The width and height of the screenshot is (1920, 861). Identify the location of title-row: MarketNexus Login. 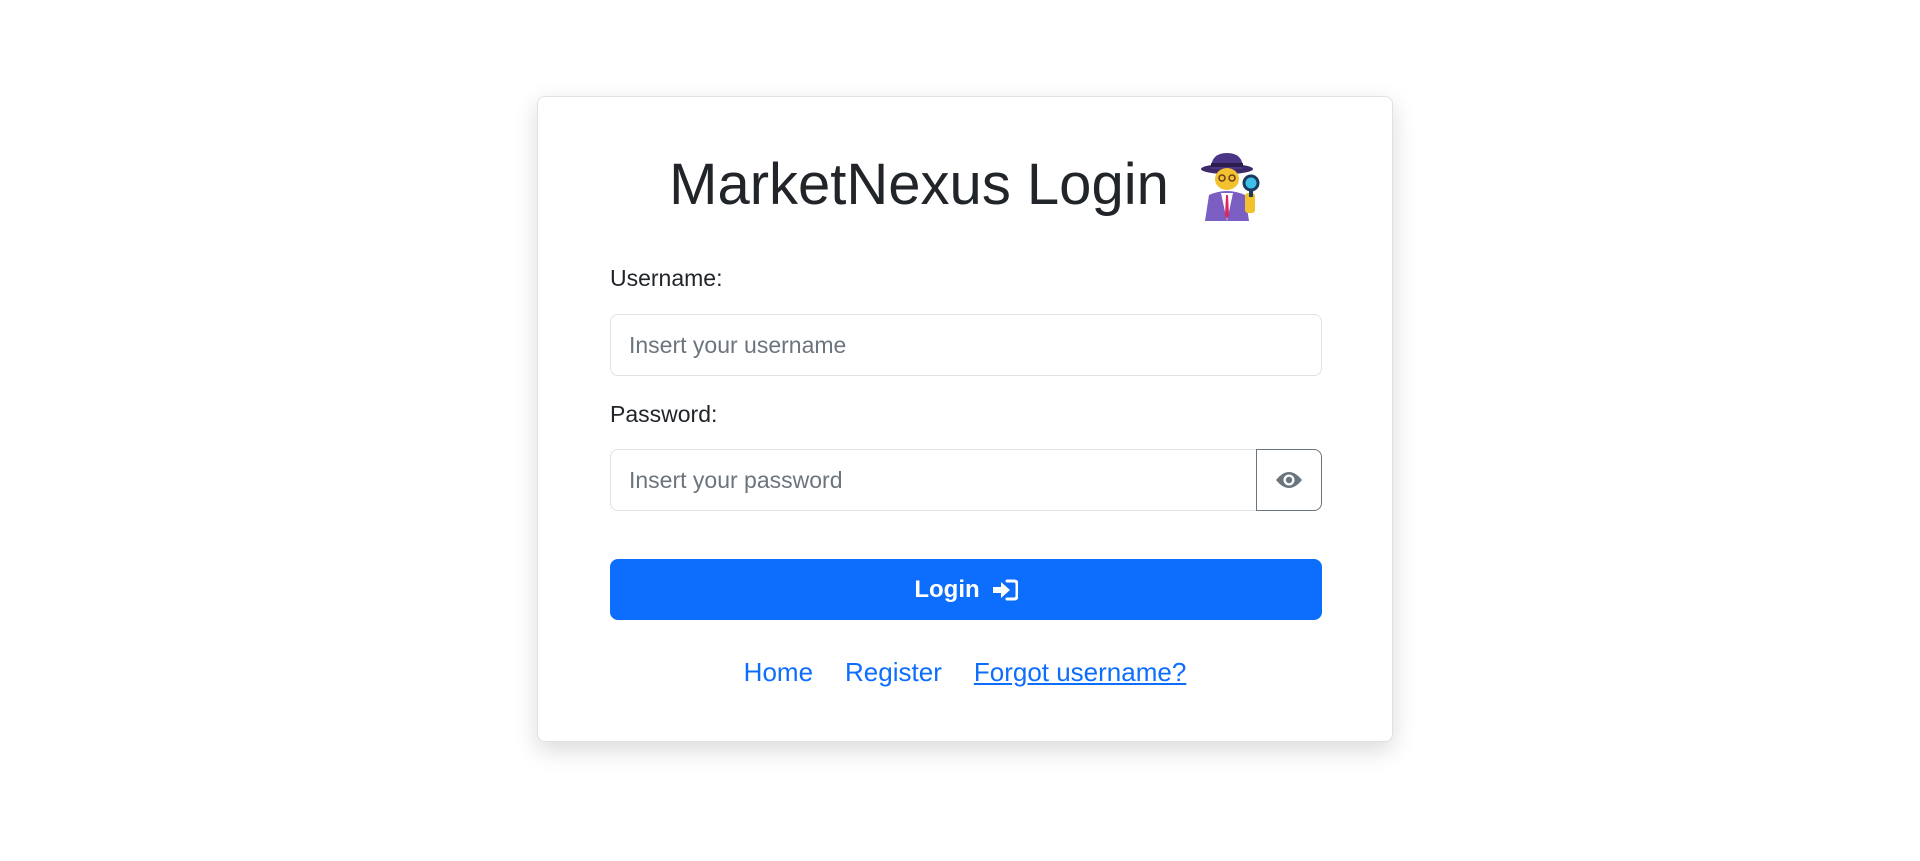
(965, 185).